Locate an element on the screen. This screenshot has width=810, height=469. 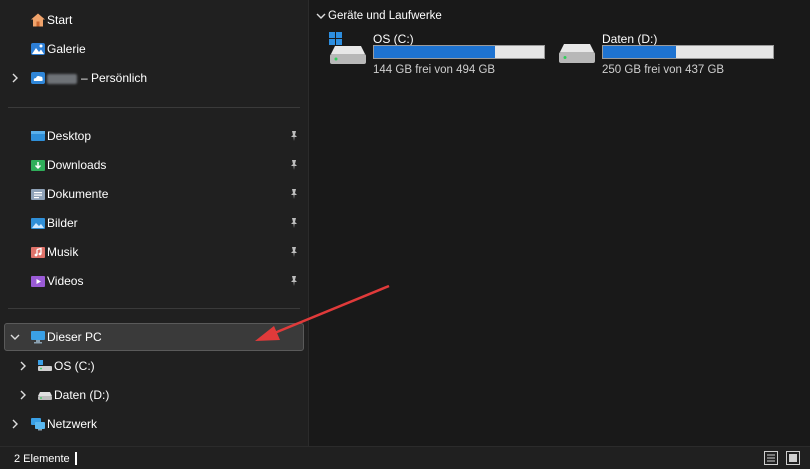
nav-item-downloads: Downloads is located at coordinates (154, 165).